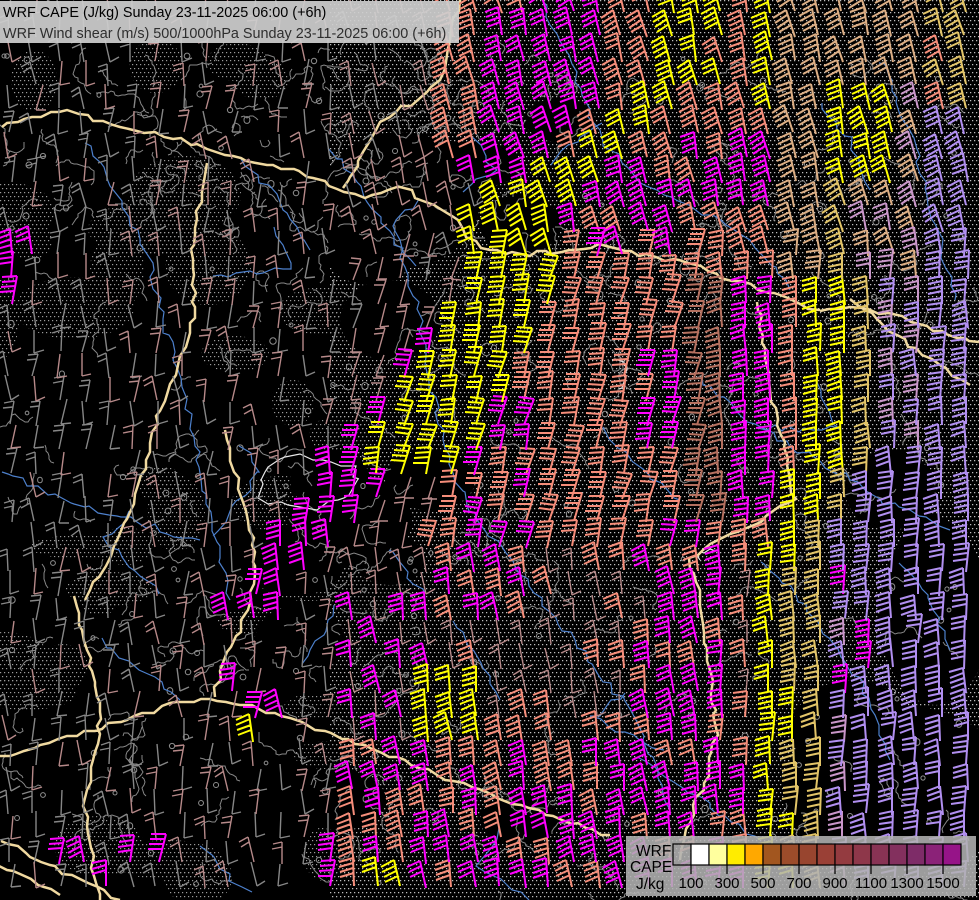  What do you see at coordinates (798, 883) in the screenshot?
I see `svg-text: 700` at bounding box center [798, 883].